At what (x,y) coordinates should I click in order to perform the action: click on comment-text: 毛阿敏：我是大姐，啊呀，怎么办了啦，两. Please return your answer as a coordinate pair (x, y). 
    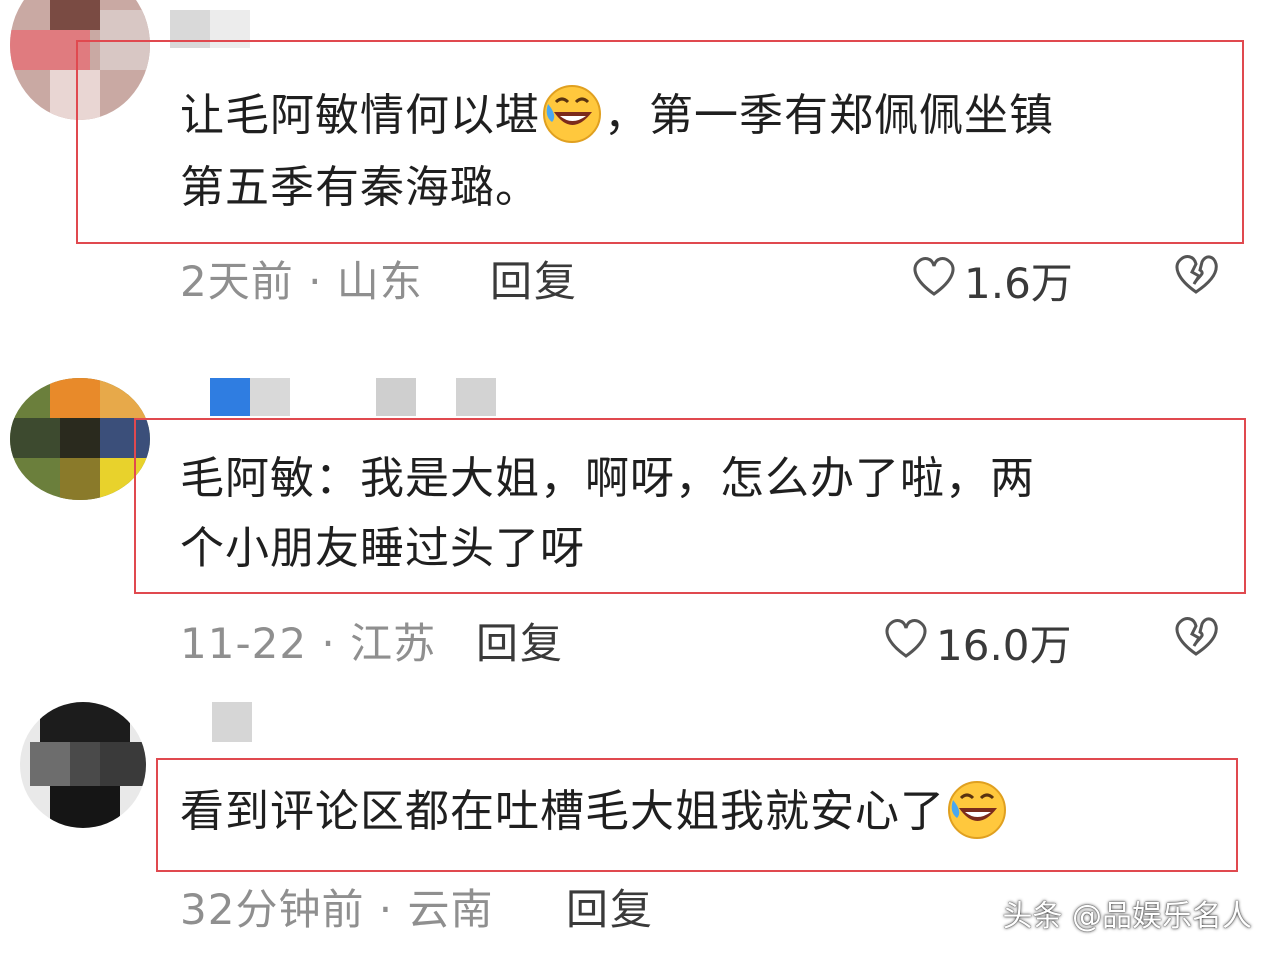
    Looking at the image, I should click on (607, 478).